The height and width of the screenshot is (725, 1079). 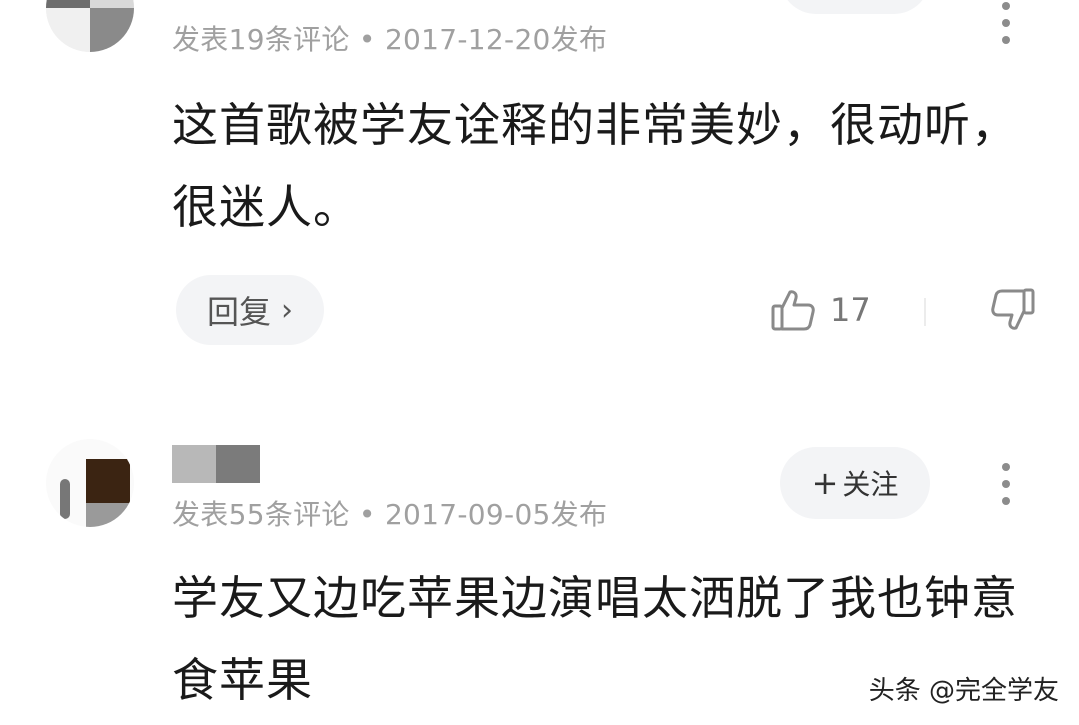 What do you see at coordinates (820, 310) in the screenshot?
I see `like-button: 17` at bounding box center [820, 310].